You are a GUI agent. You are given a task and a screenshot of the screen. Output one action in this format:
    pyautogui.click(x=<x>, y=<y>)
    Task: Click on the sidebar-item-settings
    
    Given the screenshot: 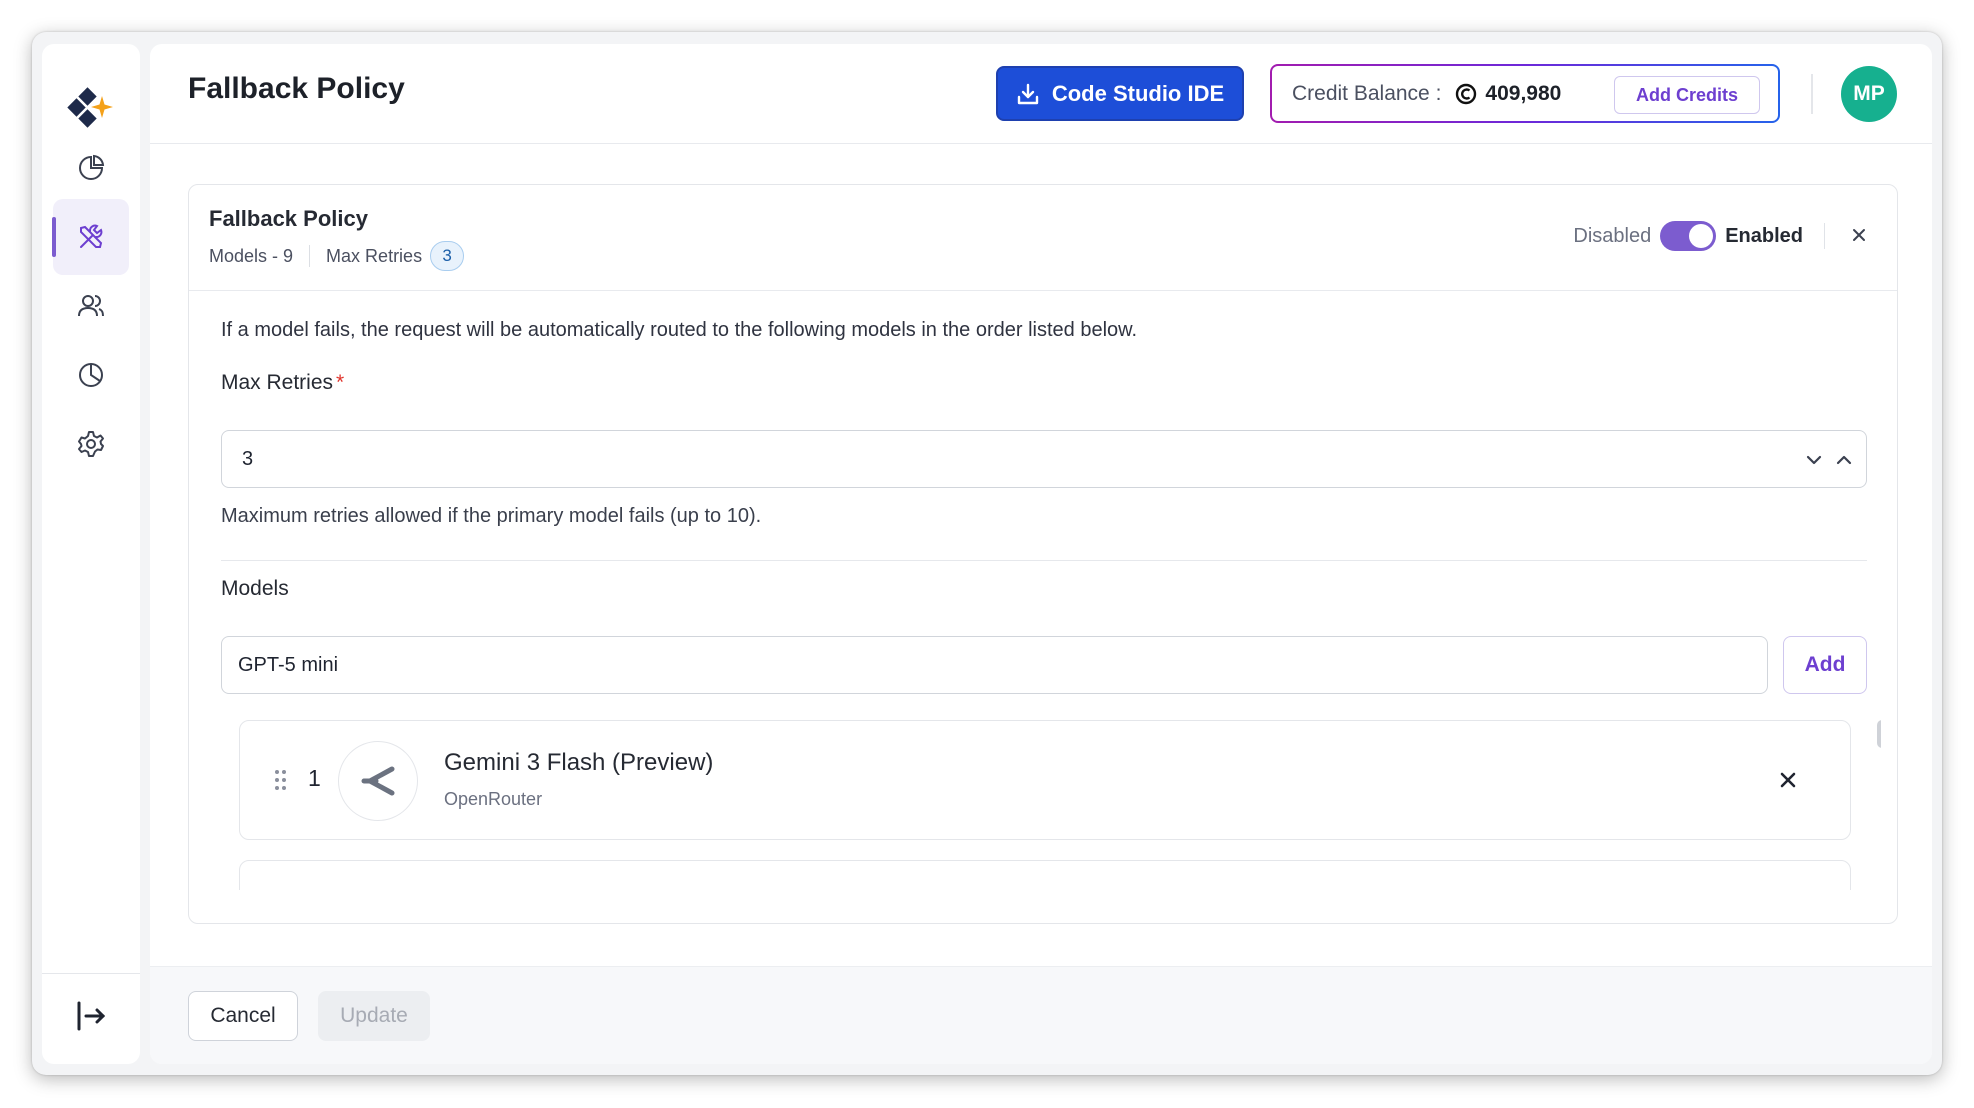 What is the action you would take?
    pyautogui.click(x=91, y=444)
    